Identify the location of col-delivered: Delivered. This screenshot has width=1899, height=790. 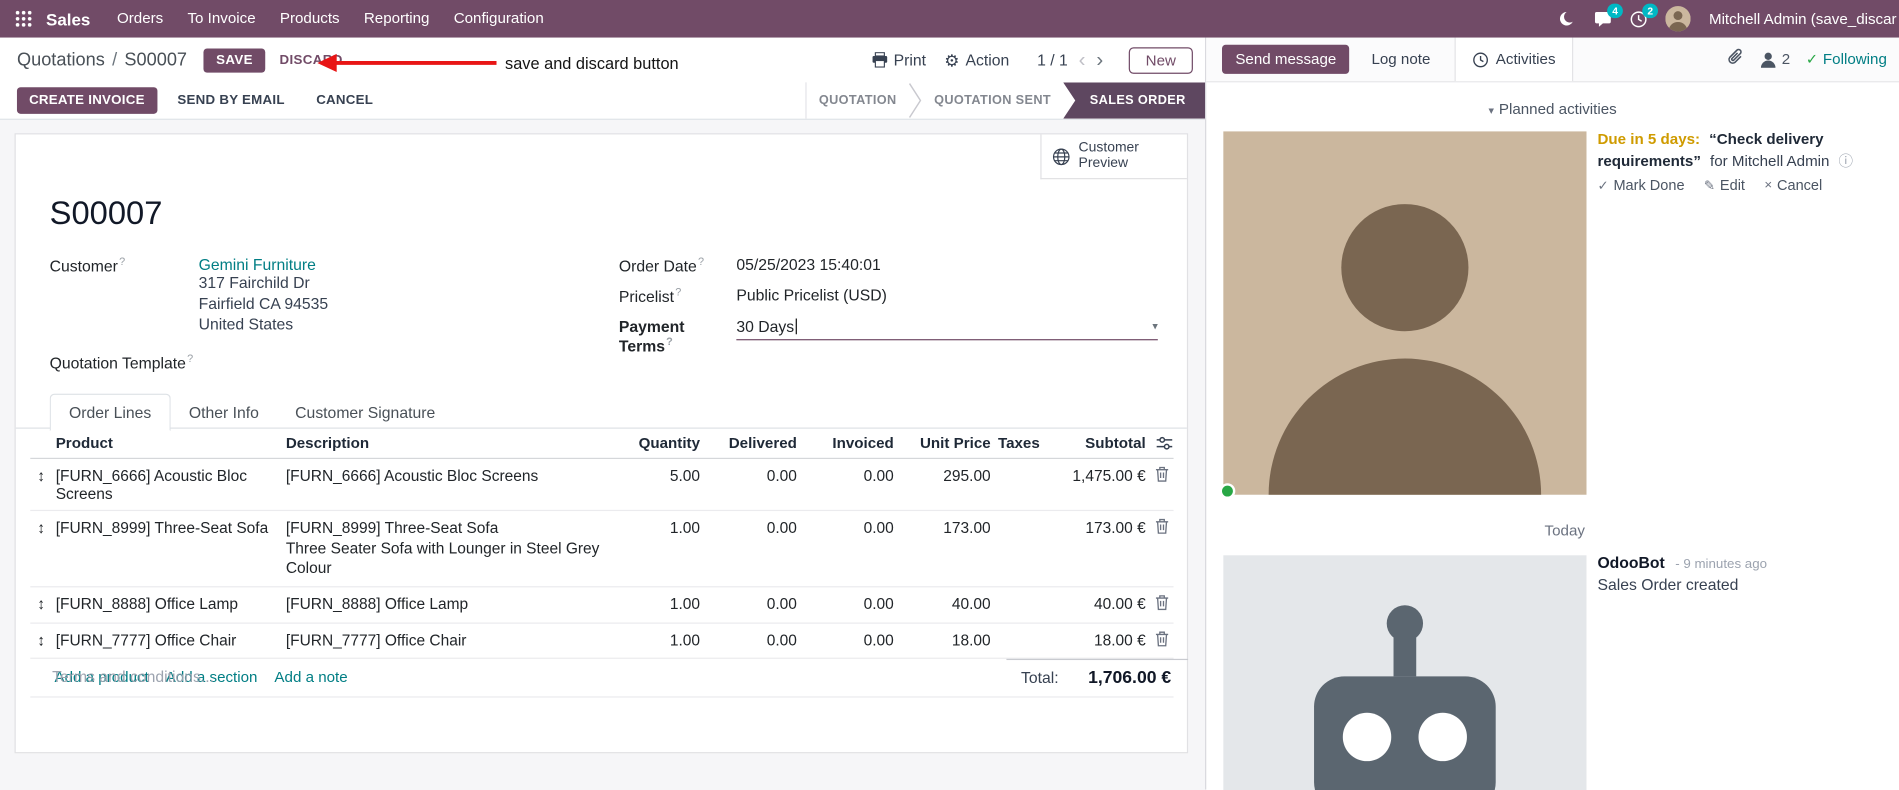
(752, 443).